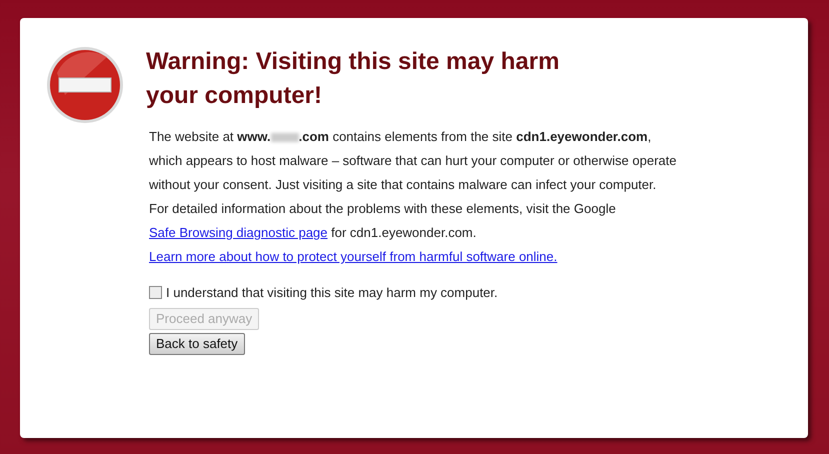 The height and width of the screenshot is (454, 829). I want to click on back-button: Back to safety, so click(197, 343).